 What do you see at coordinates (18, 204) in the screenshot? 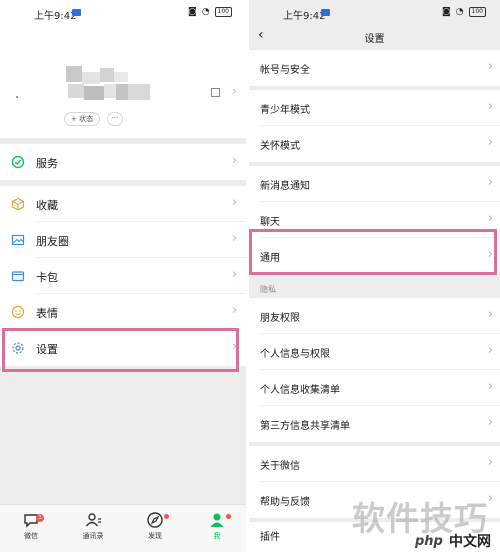
I see `favorites-icon` at bounding box center [18, 204].